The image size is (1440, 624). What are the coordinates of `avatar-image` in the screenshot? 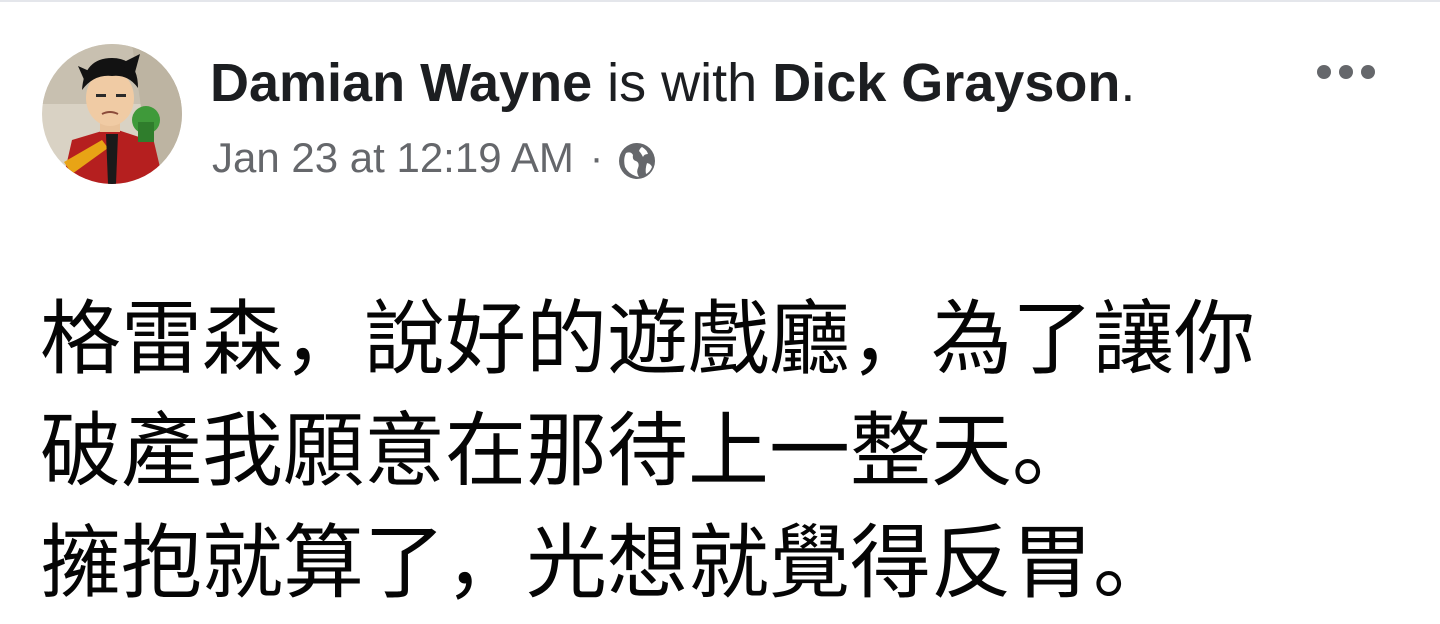 It's located at (112, 114).